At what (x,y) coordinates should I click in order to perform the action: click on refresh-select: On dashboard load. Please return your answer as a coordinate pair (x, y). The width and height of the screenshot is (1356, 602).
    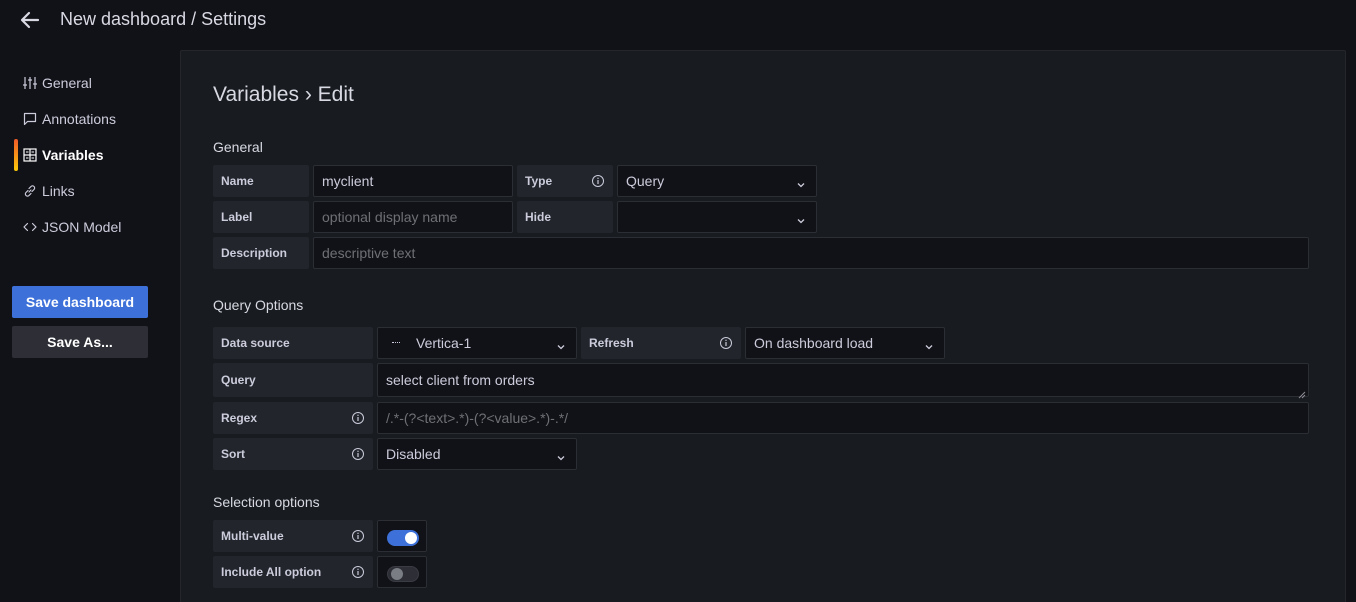
    Looking at the image, I should click on (845, 343).